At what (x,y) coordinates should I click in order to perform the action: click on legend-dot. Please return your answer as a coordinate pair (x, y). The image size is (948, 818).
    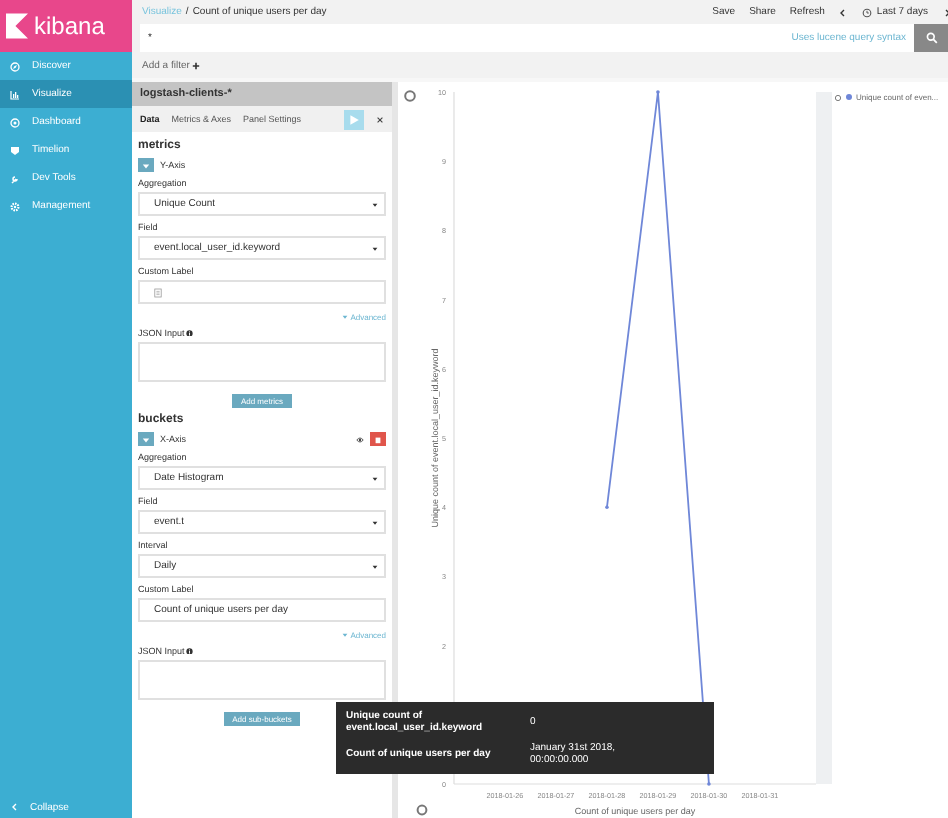
    Looking at the image, I should click on (849, 97).